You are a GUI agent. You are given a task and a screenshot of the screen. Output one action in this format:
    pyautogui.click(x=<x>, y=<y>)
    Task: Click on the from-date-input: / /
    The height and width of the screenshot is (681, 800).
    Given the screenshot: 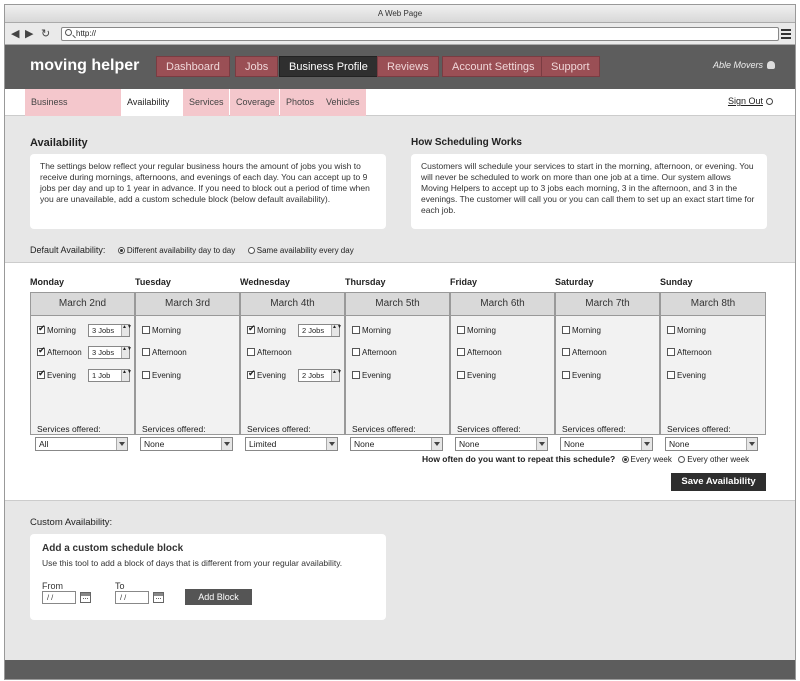 What is the action you would take?
    pyautogui.click(x=59, y=597)
    